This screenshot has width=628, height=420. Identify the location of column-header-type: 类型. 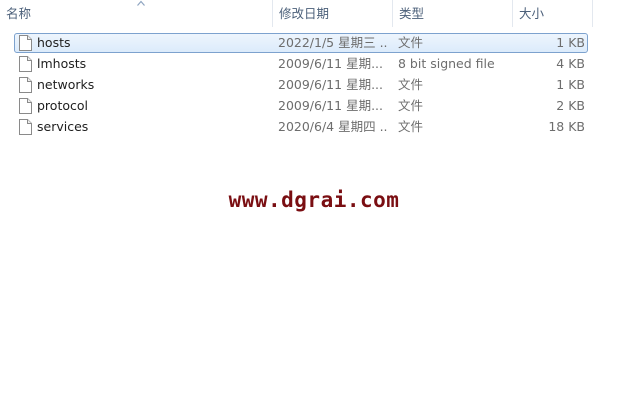
(452, 13).